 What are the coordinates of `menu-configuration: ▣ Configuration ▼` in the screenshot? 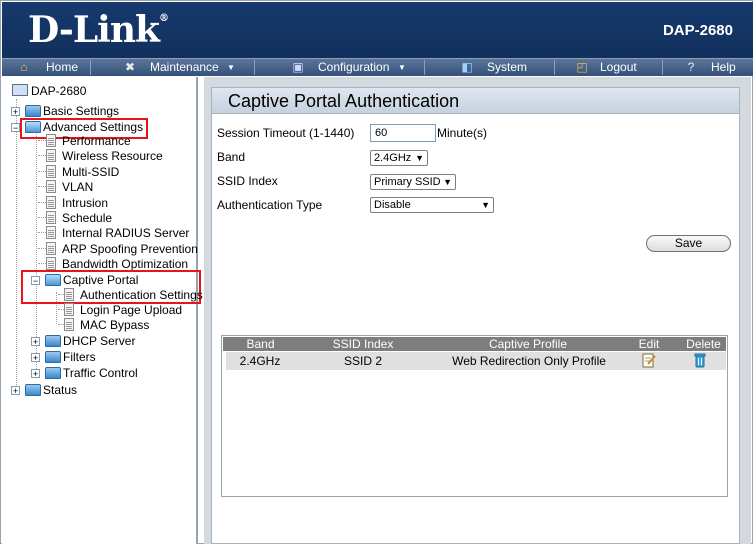 It's located at (355, 67).